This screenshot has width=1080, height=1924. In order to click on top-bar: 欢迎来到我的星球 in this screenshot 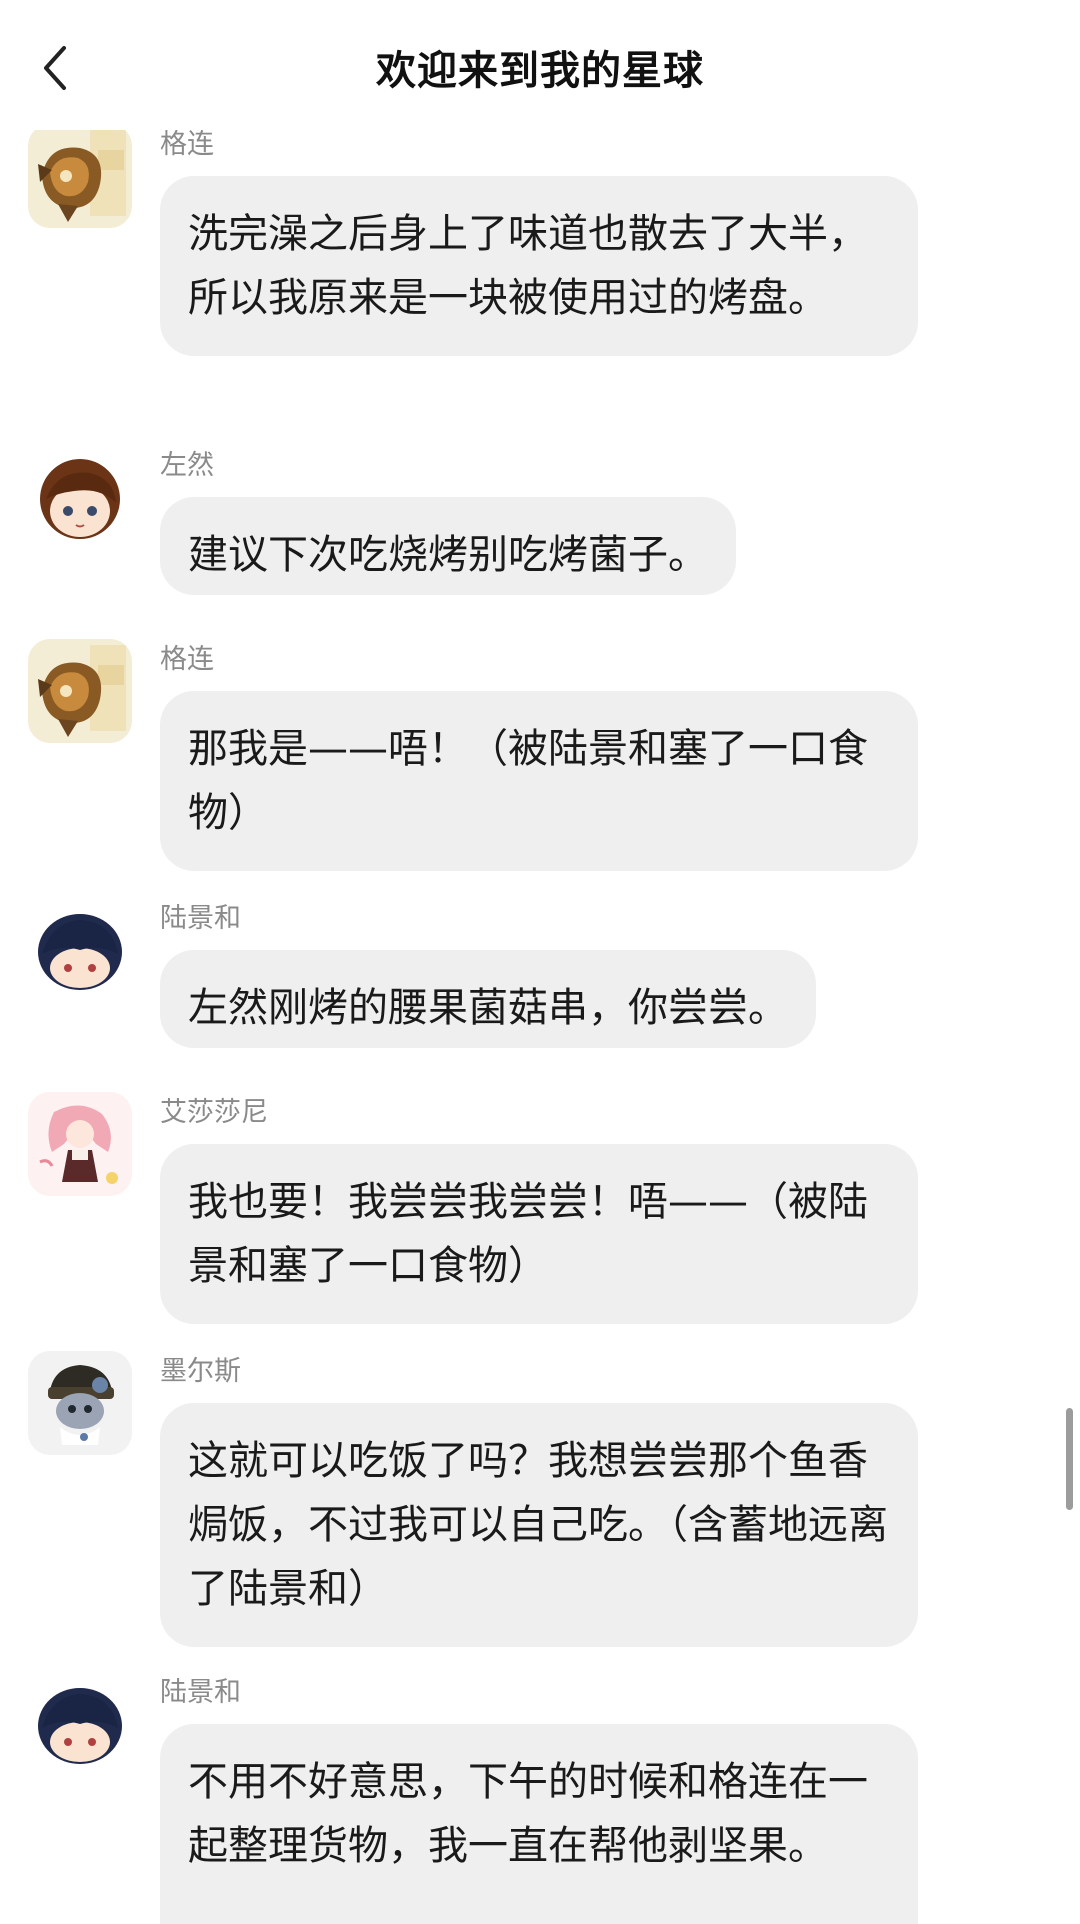, I will do `click(540, 65)`.